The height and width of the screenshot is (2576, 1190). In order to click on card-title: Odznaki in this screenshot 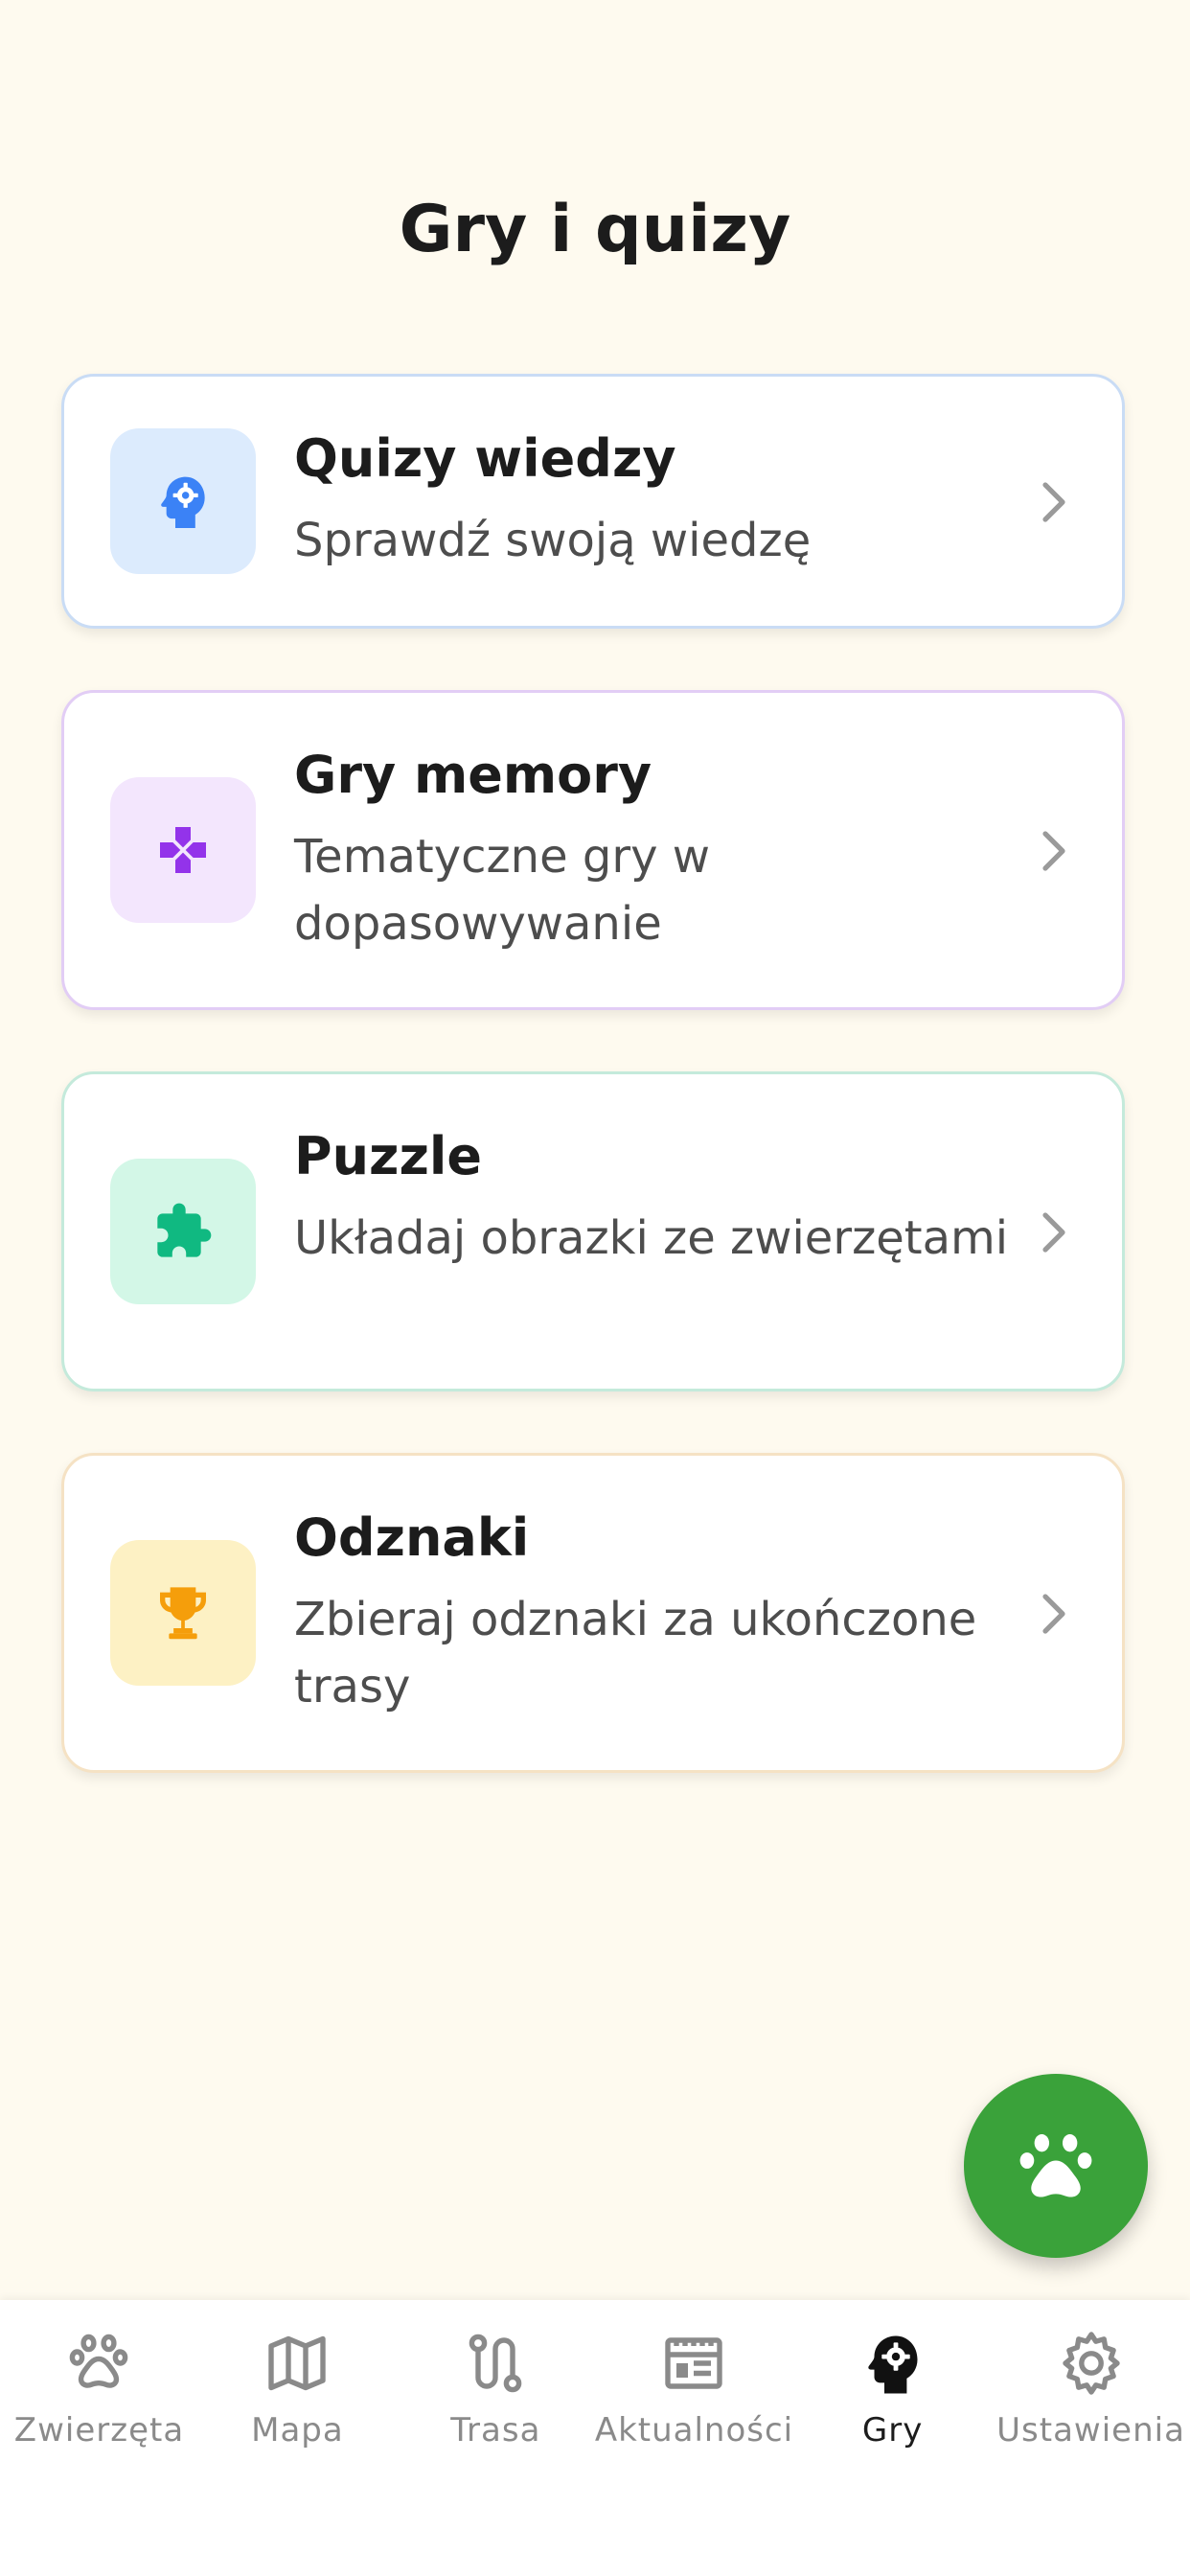, I will do `click(412, 1537)`.